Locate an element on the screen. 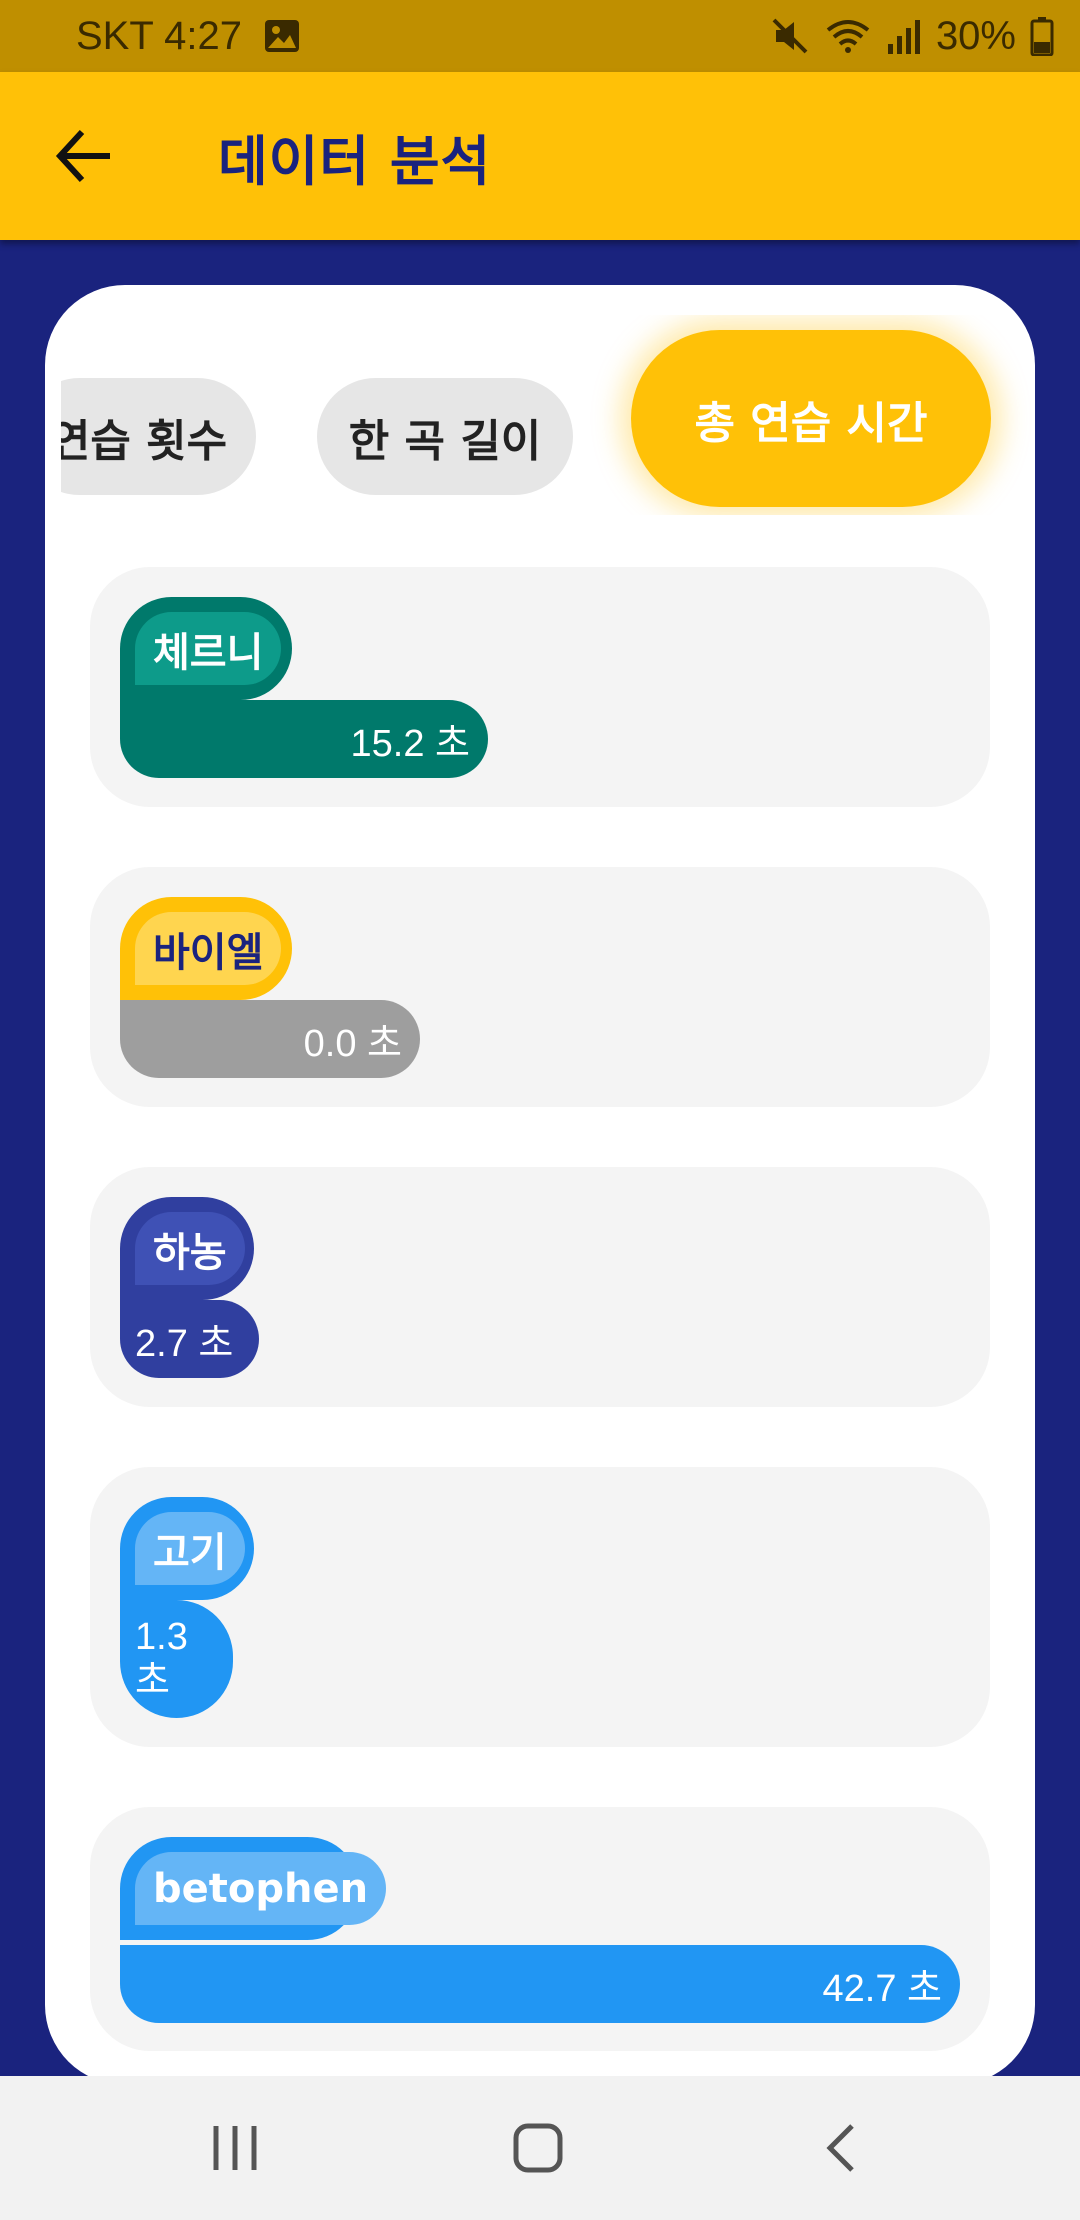  value-bar: 15.2 초 is located at coordinates (304, 739).